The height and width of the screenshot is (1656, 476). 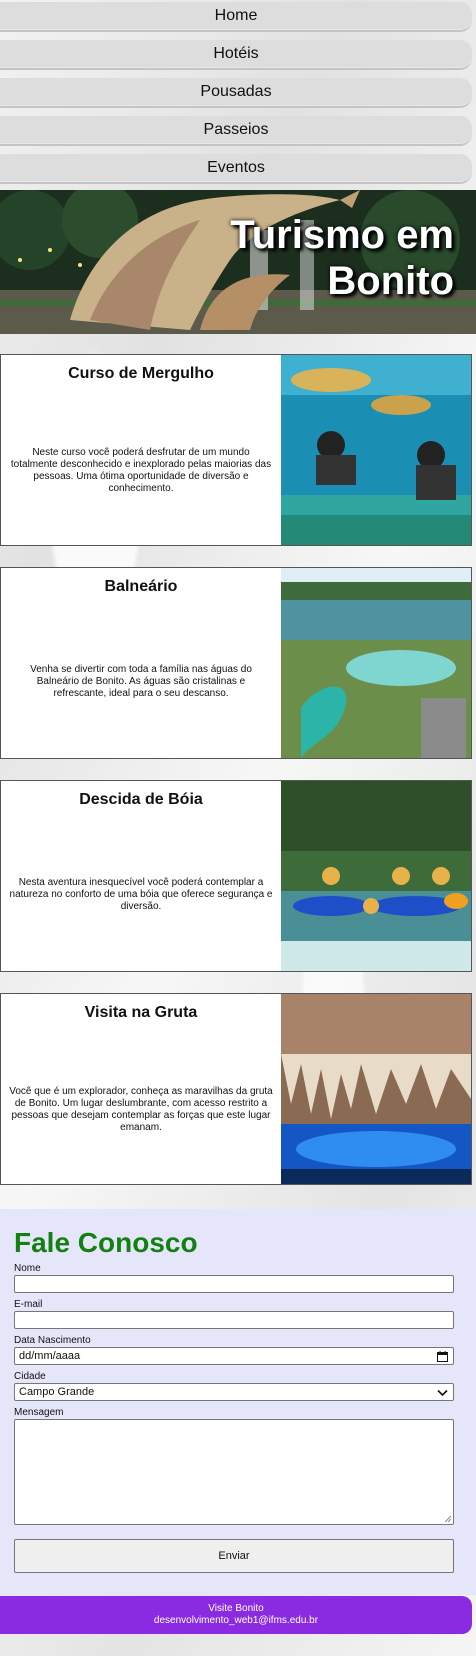 I want to click on card-title: Balneário, so click(x=141, y=586).